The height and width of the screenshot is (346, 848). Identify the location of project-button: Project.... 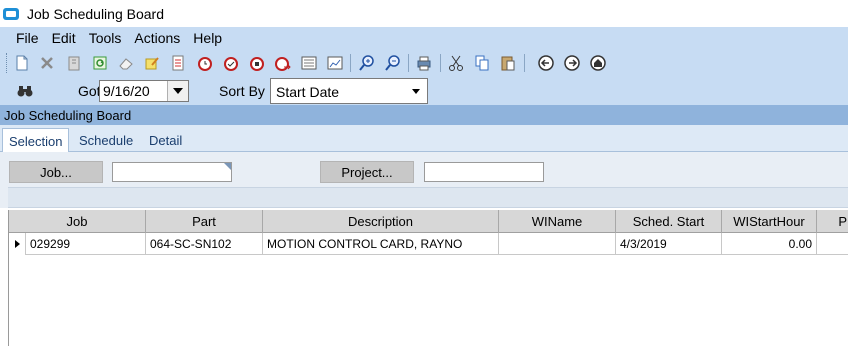
(367, 172).